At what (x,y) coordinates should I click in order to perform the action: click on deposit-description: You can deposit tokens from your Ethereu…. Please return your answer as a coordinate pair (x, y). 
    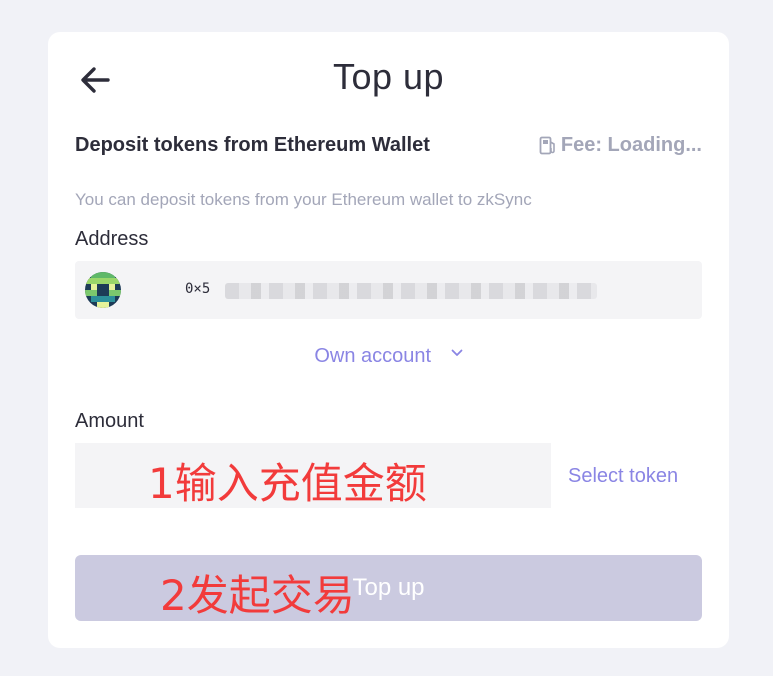
    Looking at the image, I should click on (303, 199).